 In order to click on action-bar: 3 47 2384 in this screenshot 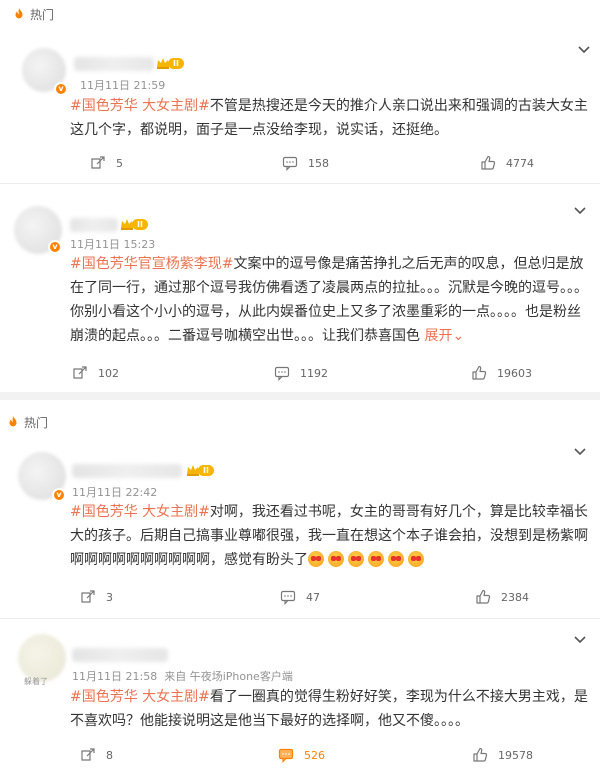, I will do `click(300, 597)`.